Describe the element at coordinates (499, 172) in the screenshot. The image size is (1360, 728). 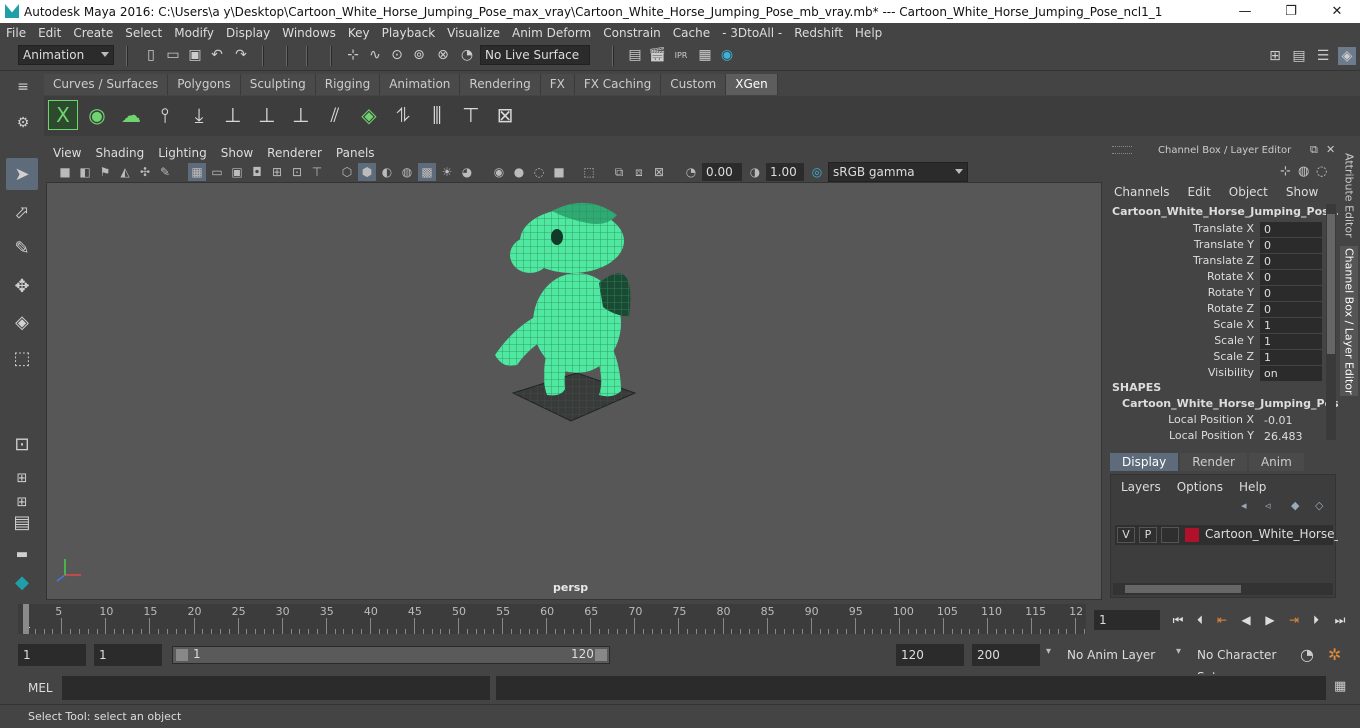
I see `screen-space-ao-icon: ◉` at that location.